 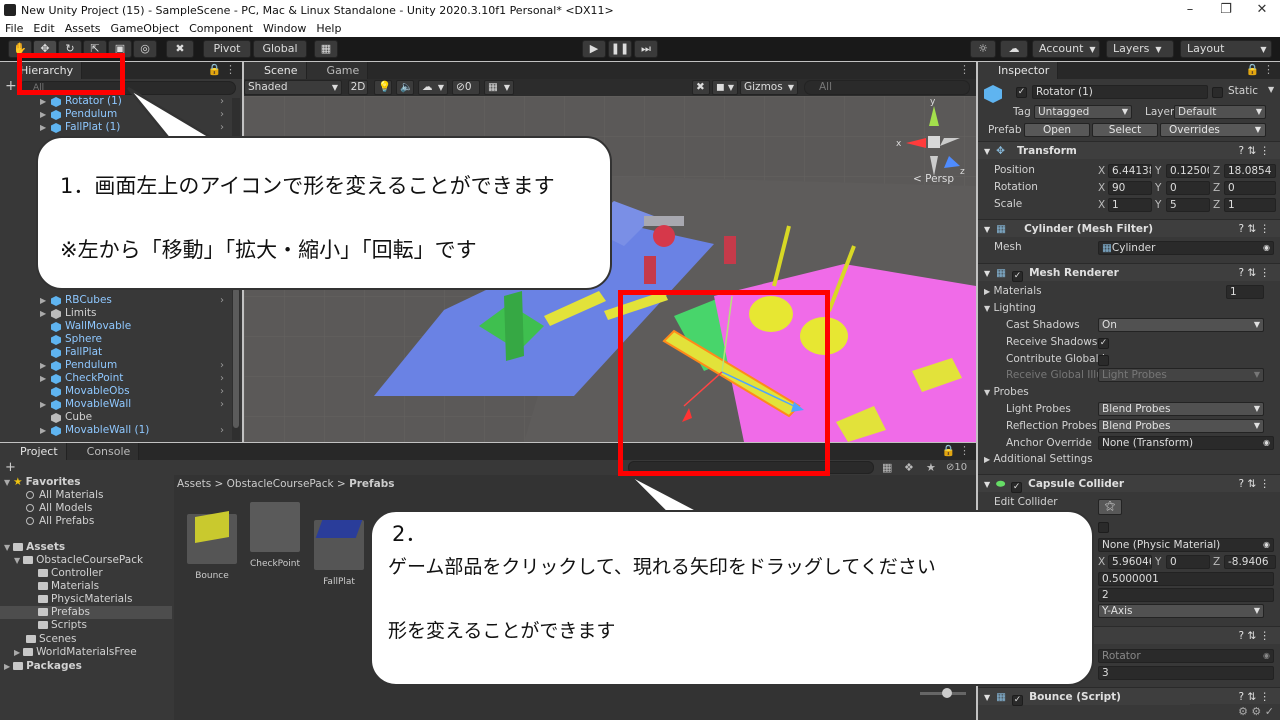 What do you see at coordinates (724, 383) in the screenshot?
I see `highlight-box-object` at bounding box center [724, 383].